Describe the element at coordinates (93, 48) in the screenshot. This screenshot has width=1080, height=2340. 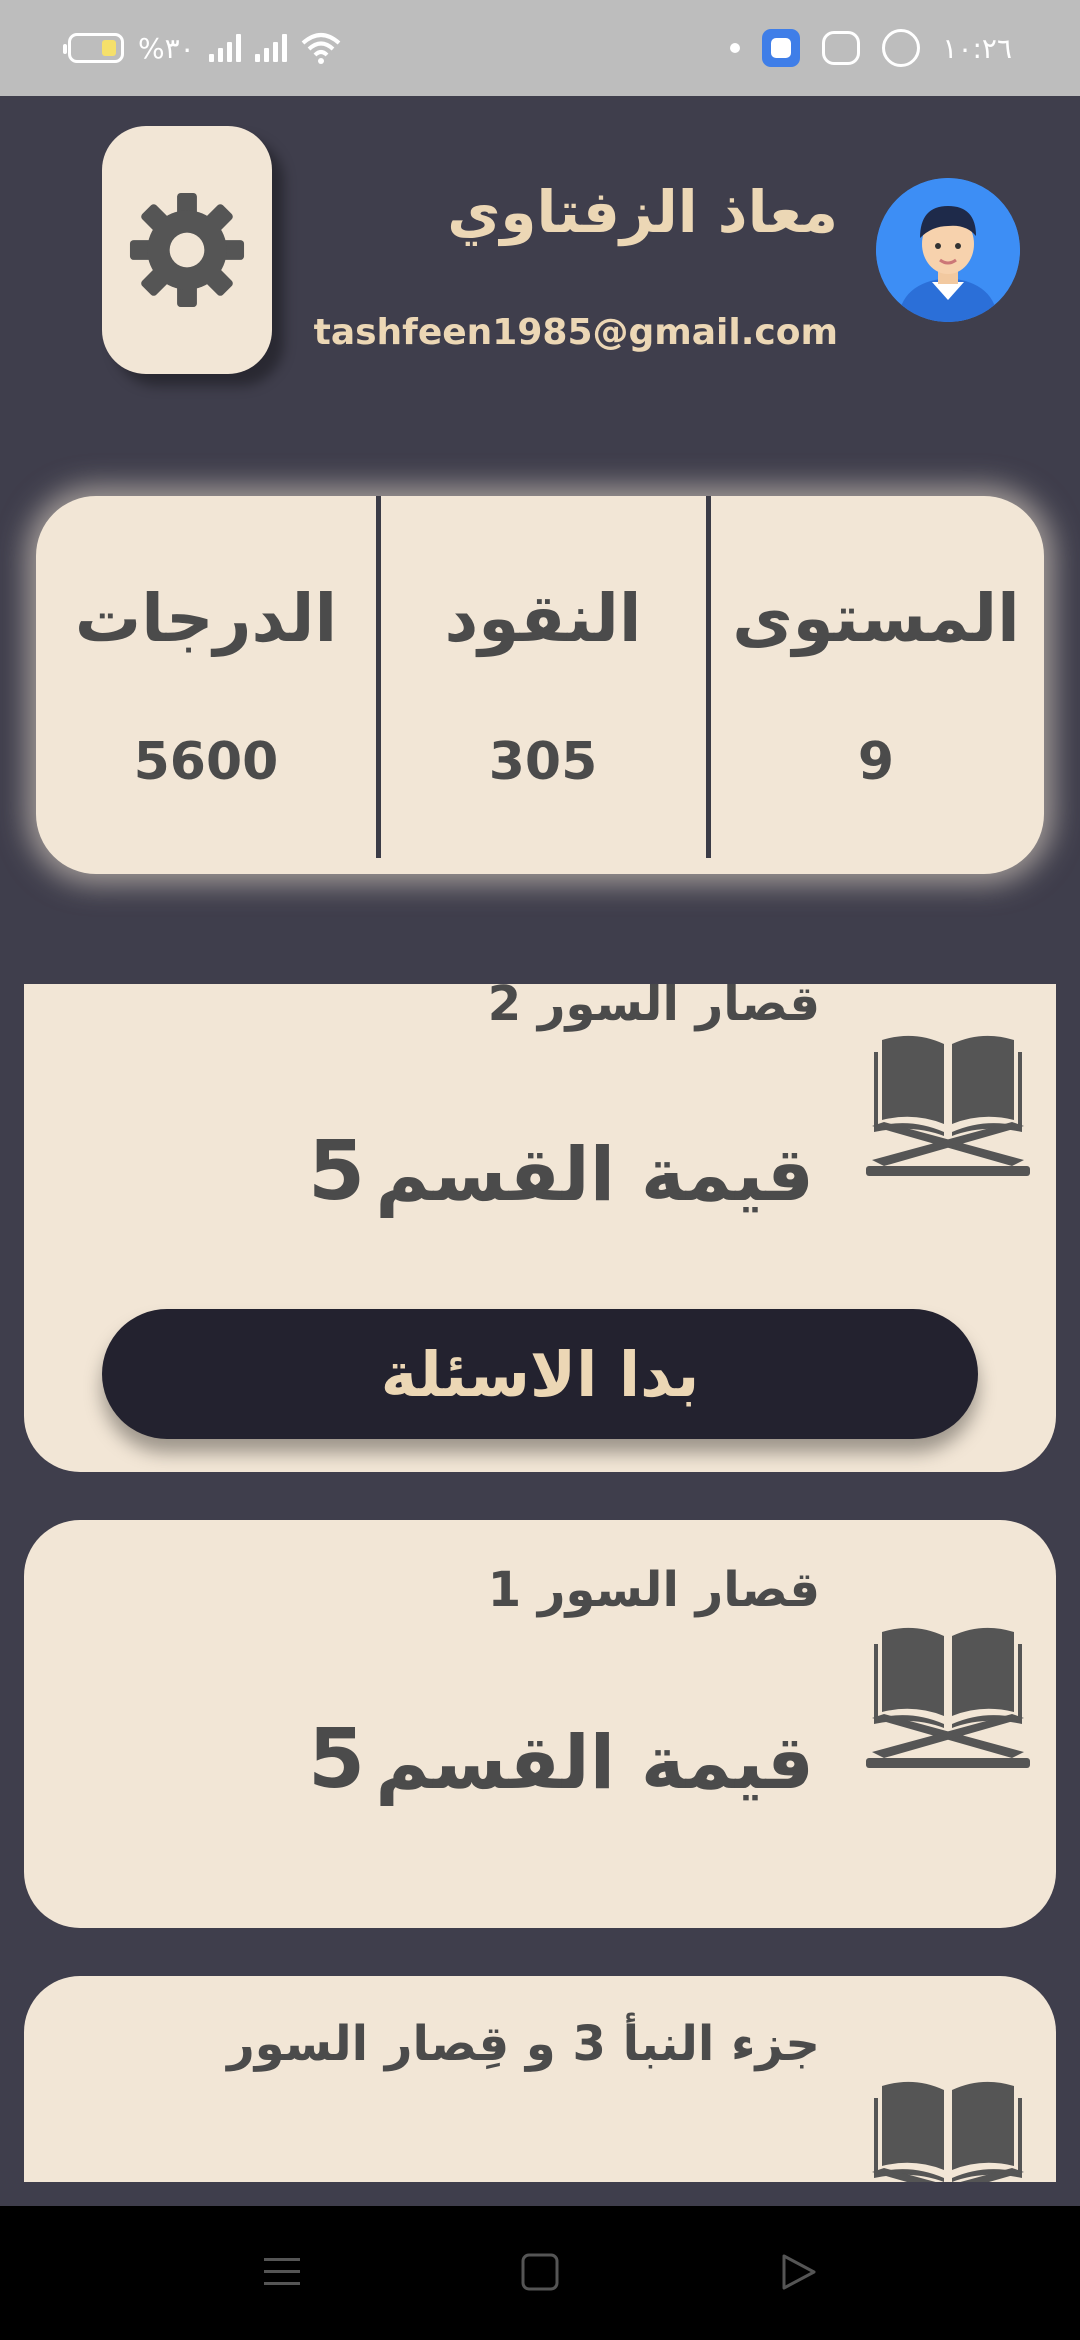
I see `battery-icon` at that location.